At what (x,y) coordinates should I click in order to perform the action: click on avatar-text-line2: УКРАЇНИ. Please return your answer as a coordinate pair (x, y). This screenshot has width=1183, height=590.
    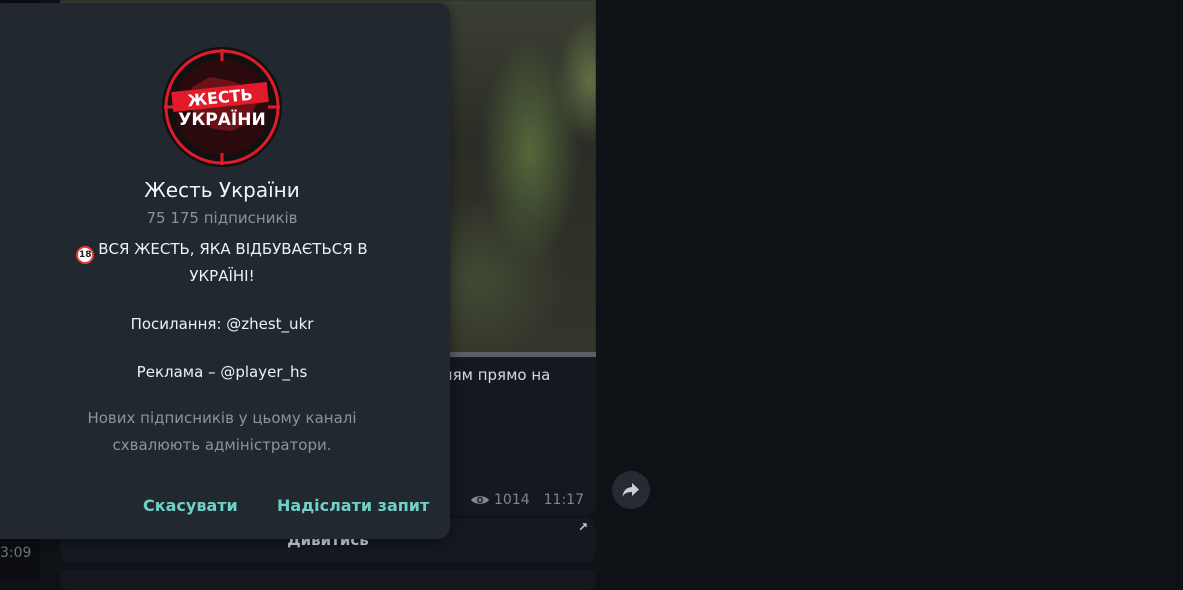
    Looking at the image, I should click on (221, 119).